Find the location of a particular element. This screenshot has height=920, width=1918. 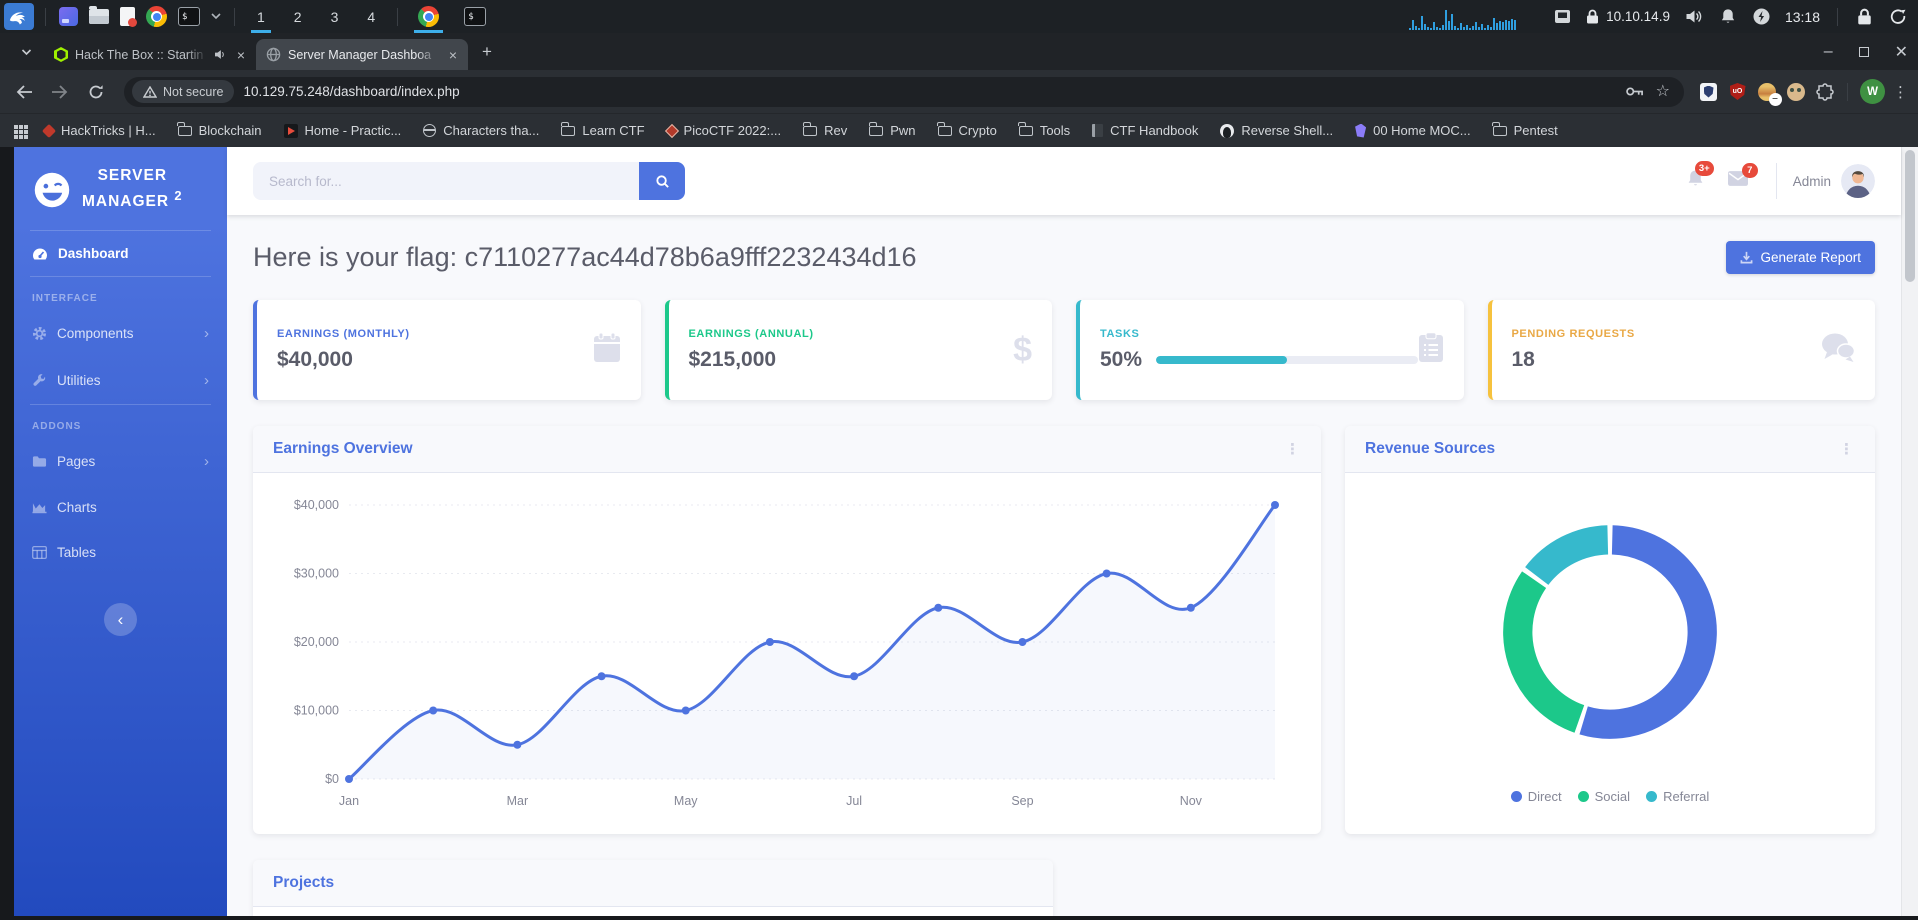

alerts-button: 3+ is located at coordinates (1695, 177).